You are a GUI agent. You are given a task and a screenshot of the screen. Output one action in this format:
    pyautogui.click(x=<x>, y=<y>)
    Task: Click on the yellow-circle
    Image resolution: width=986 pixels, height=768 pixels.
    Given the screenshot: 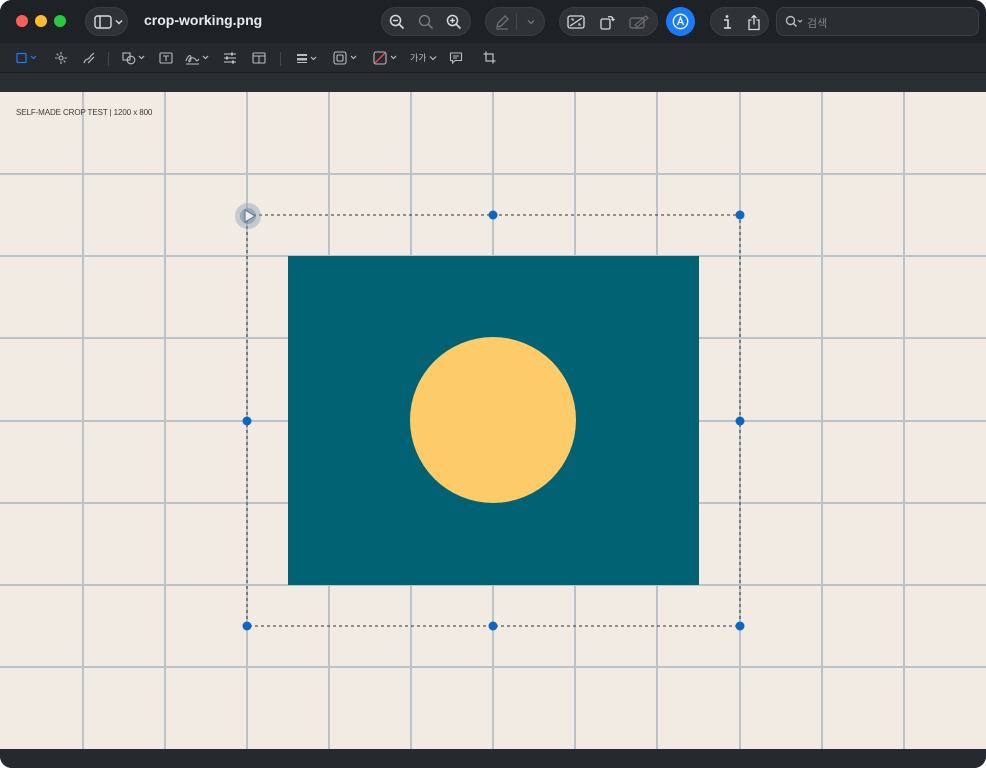 What is the action you would take?
    pyautogui.click(x=493, y=420)
    